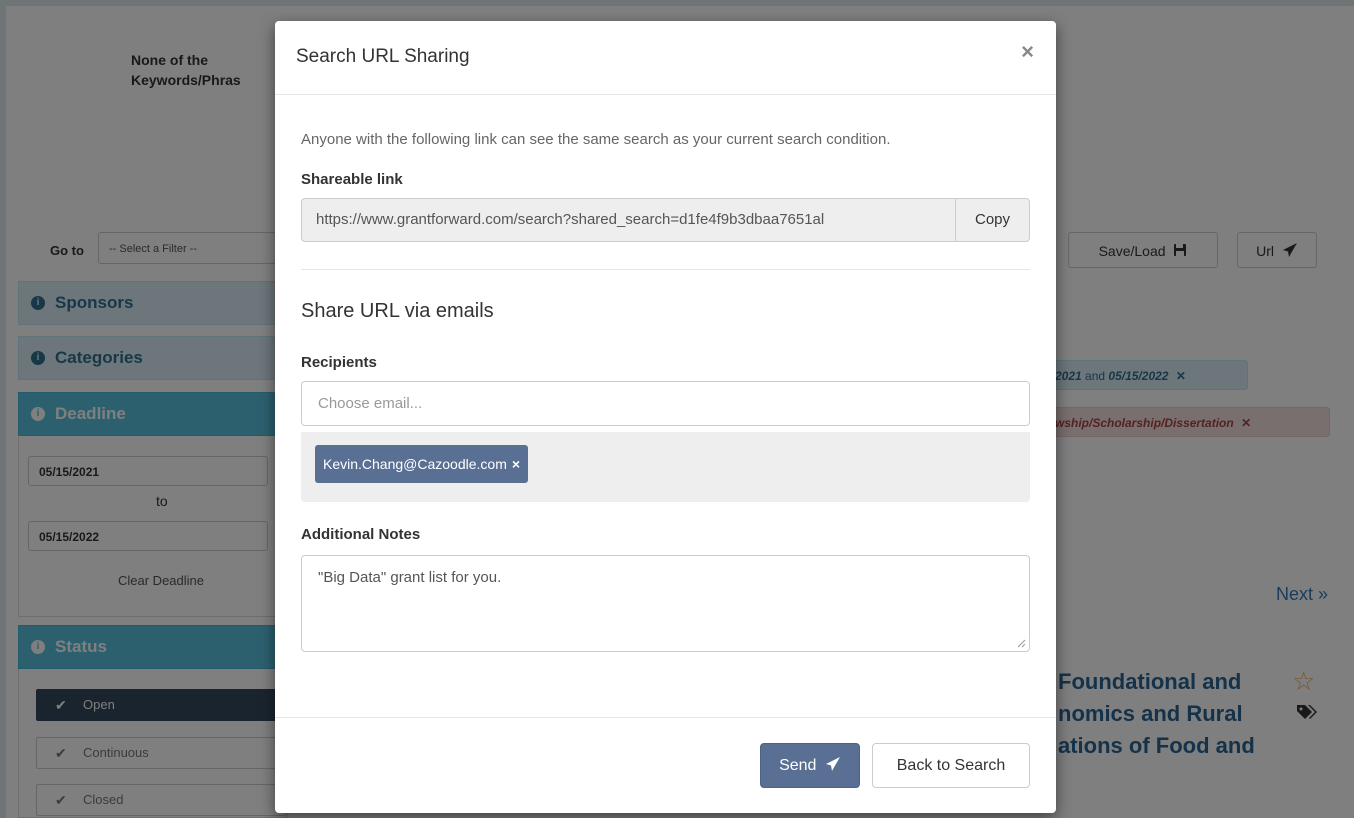 The width and height of the screenshot is (1354, 818). Describe the element at coordinates (397, 311) in the screenshot. I see `share-via-email-heading: Share URL via emails` at that location.